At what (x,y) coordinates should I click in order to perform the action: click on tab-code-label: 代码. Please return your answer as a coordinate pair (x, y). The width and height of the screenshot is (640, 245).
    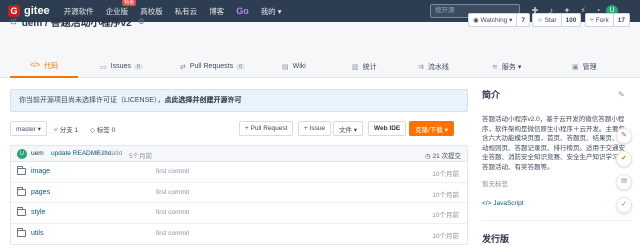
    Looking at the image, I should click on (51, 66).